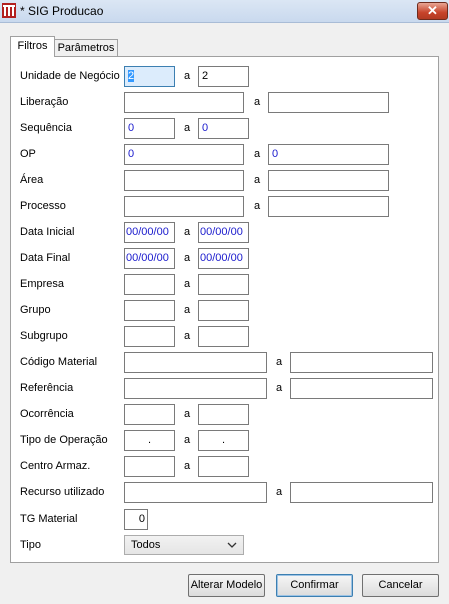 The width and height of the screenshot is (449, 604). What do you see at coordinates (184, 180) in the screenshot?
I see `area-from-input` at bounding box center [184, 180].